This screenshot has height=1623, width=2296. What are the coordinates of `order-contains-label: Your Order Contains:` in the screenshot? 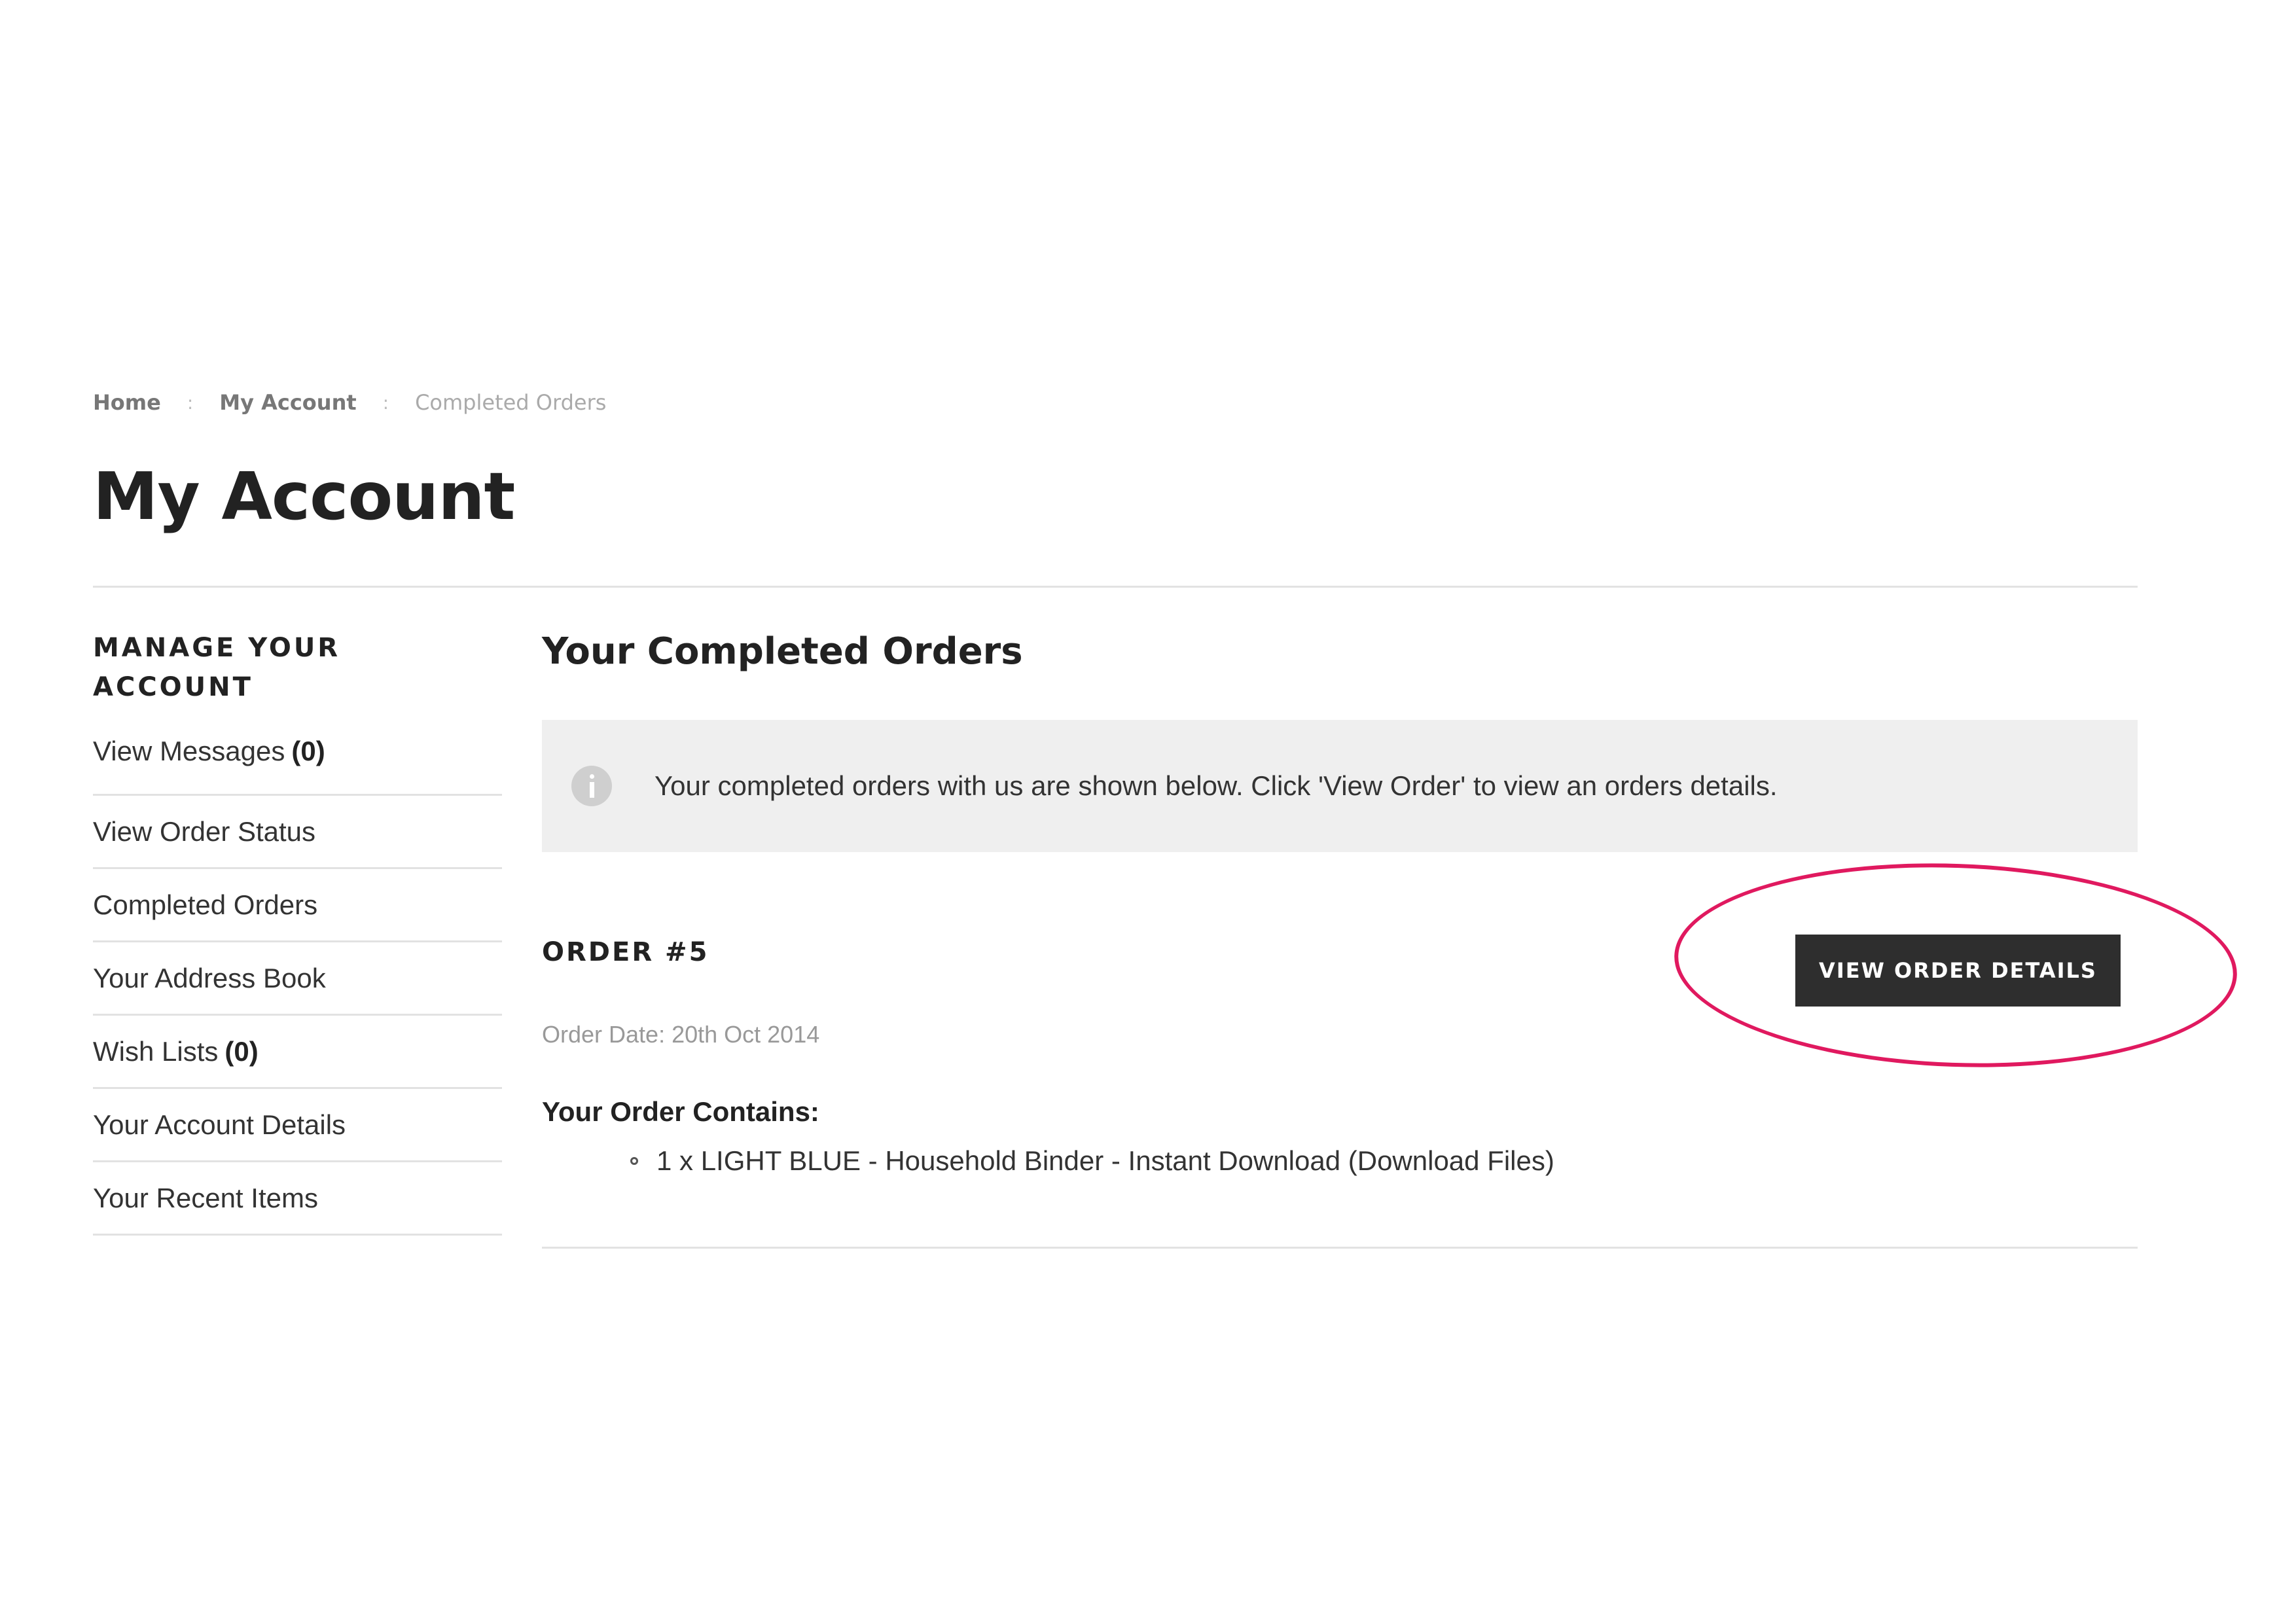 It's located at (680, 1111).